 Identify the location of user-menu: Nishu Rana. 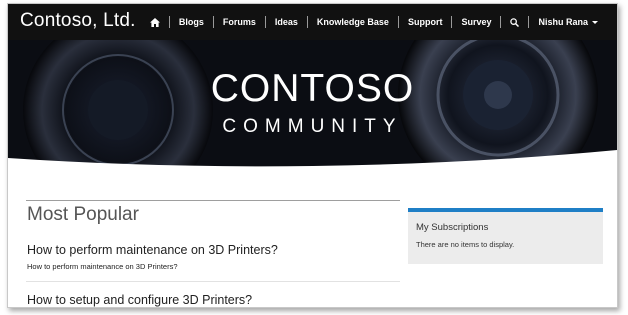
(568, 22).